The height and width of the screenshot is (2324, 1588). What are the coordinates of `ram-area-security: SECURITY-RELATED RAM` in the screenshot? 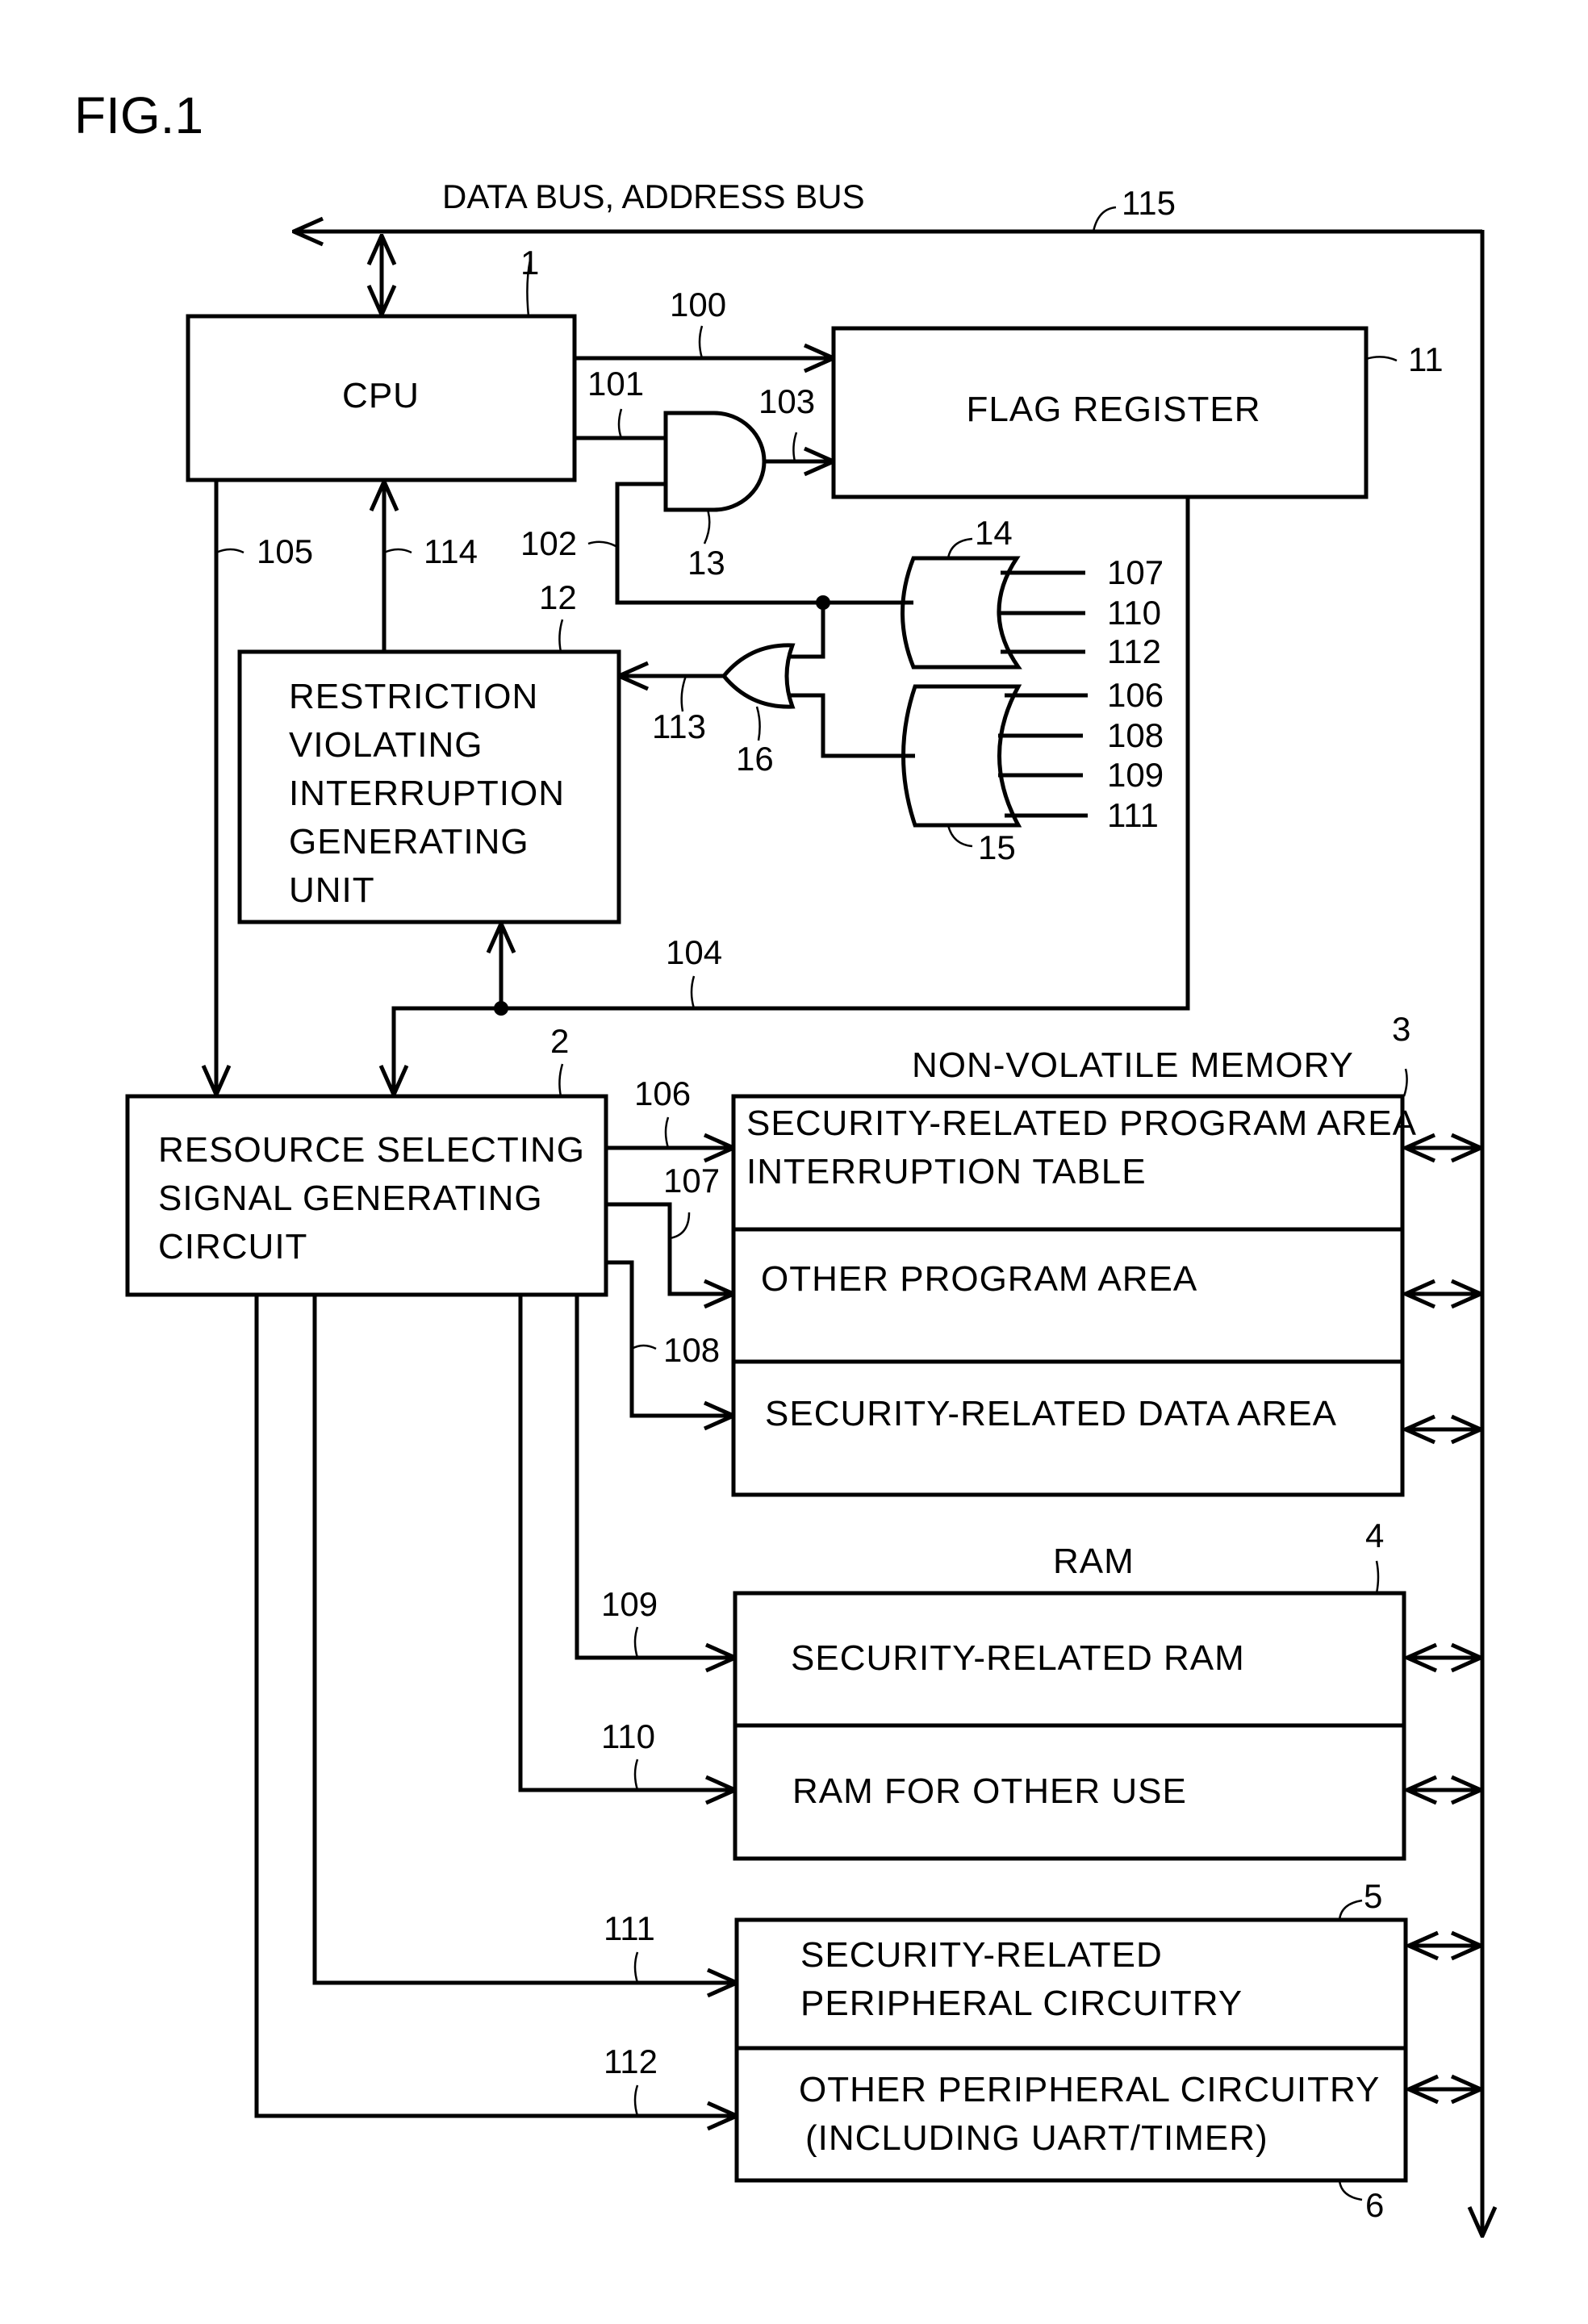 It's located at (1018, 1658).